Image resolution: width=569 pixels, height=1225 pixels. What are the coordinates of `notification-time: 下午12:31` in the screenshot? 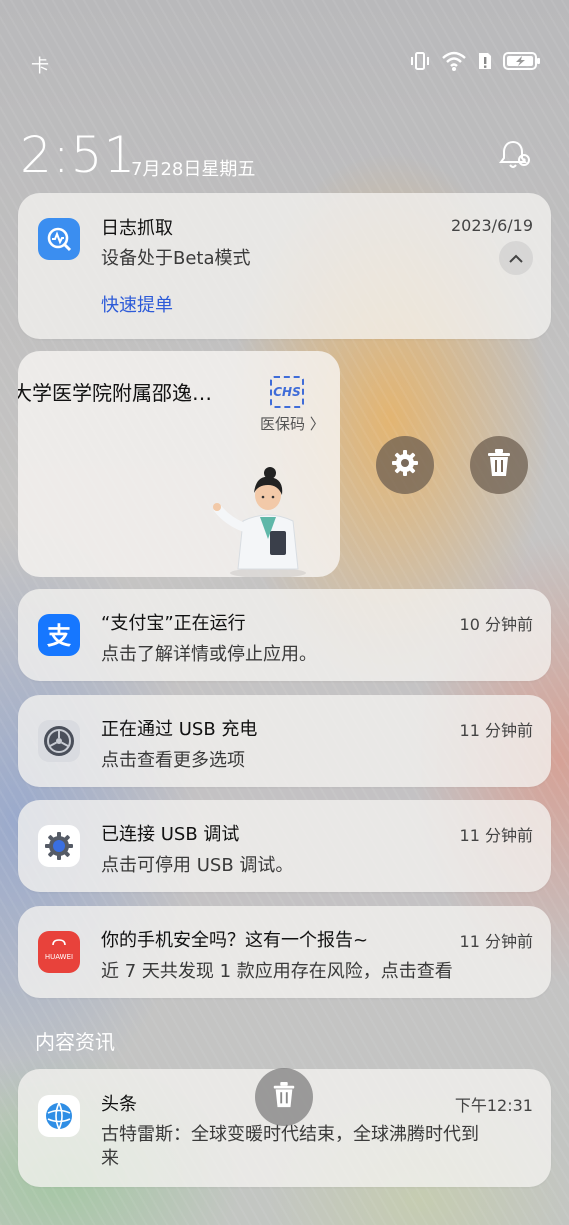 It's located at (493, 1105).